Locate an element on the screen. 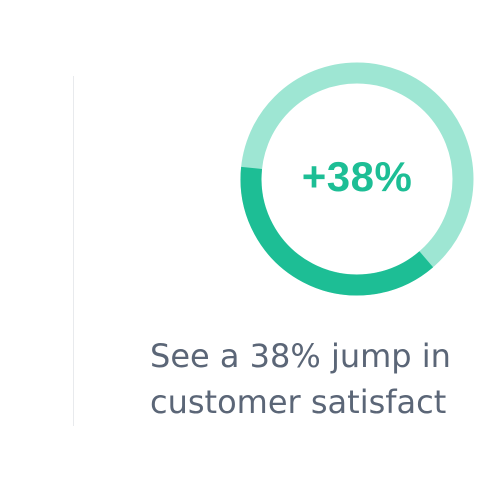 The width and height of the screenshot is (490, 490). caption-line-2: customer satisfact is located at coordinates (298, 402).